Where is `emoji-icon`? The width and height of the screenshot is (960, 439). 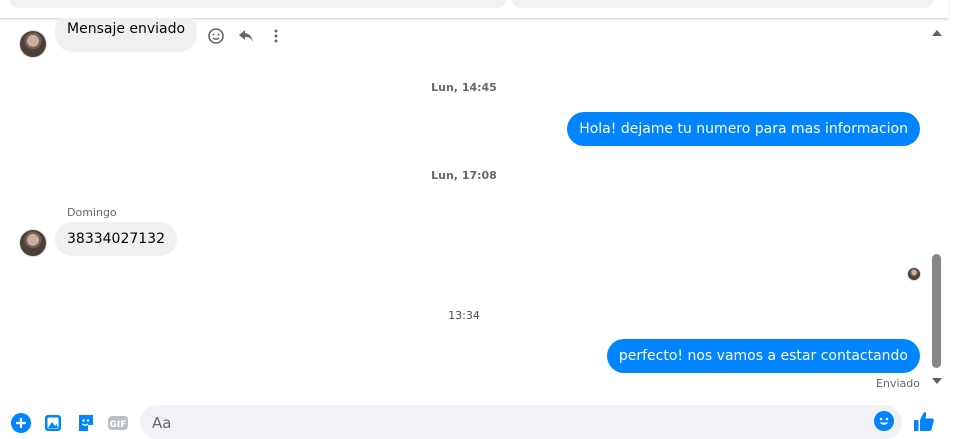 emoji-icon is located at coordinates (884, 423).